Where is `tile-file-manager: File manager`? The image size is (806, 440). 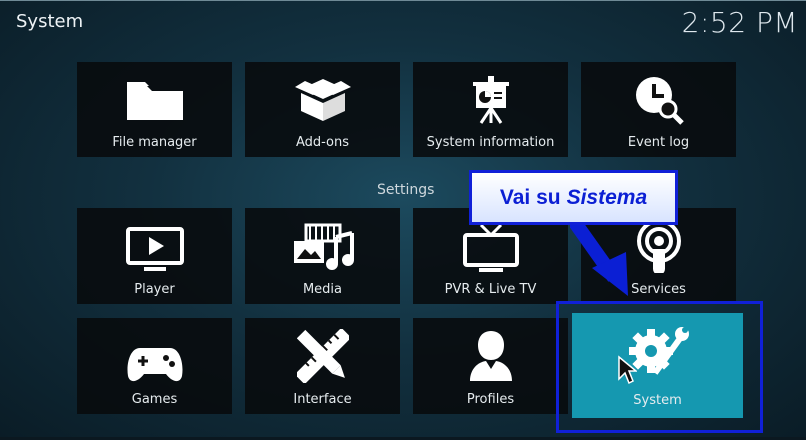 tile-file-manager: File manager is located at coordinates (154, 109).